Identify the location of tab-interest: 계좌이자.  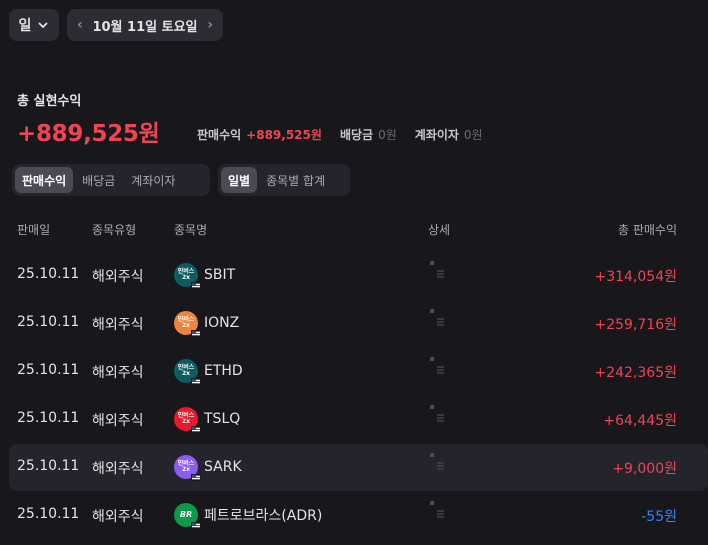
(153, 180).